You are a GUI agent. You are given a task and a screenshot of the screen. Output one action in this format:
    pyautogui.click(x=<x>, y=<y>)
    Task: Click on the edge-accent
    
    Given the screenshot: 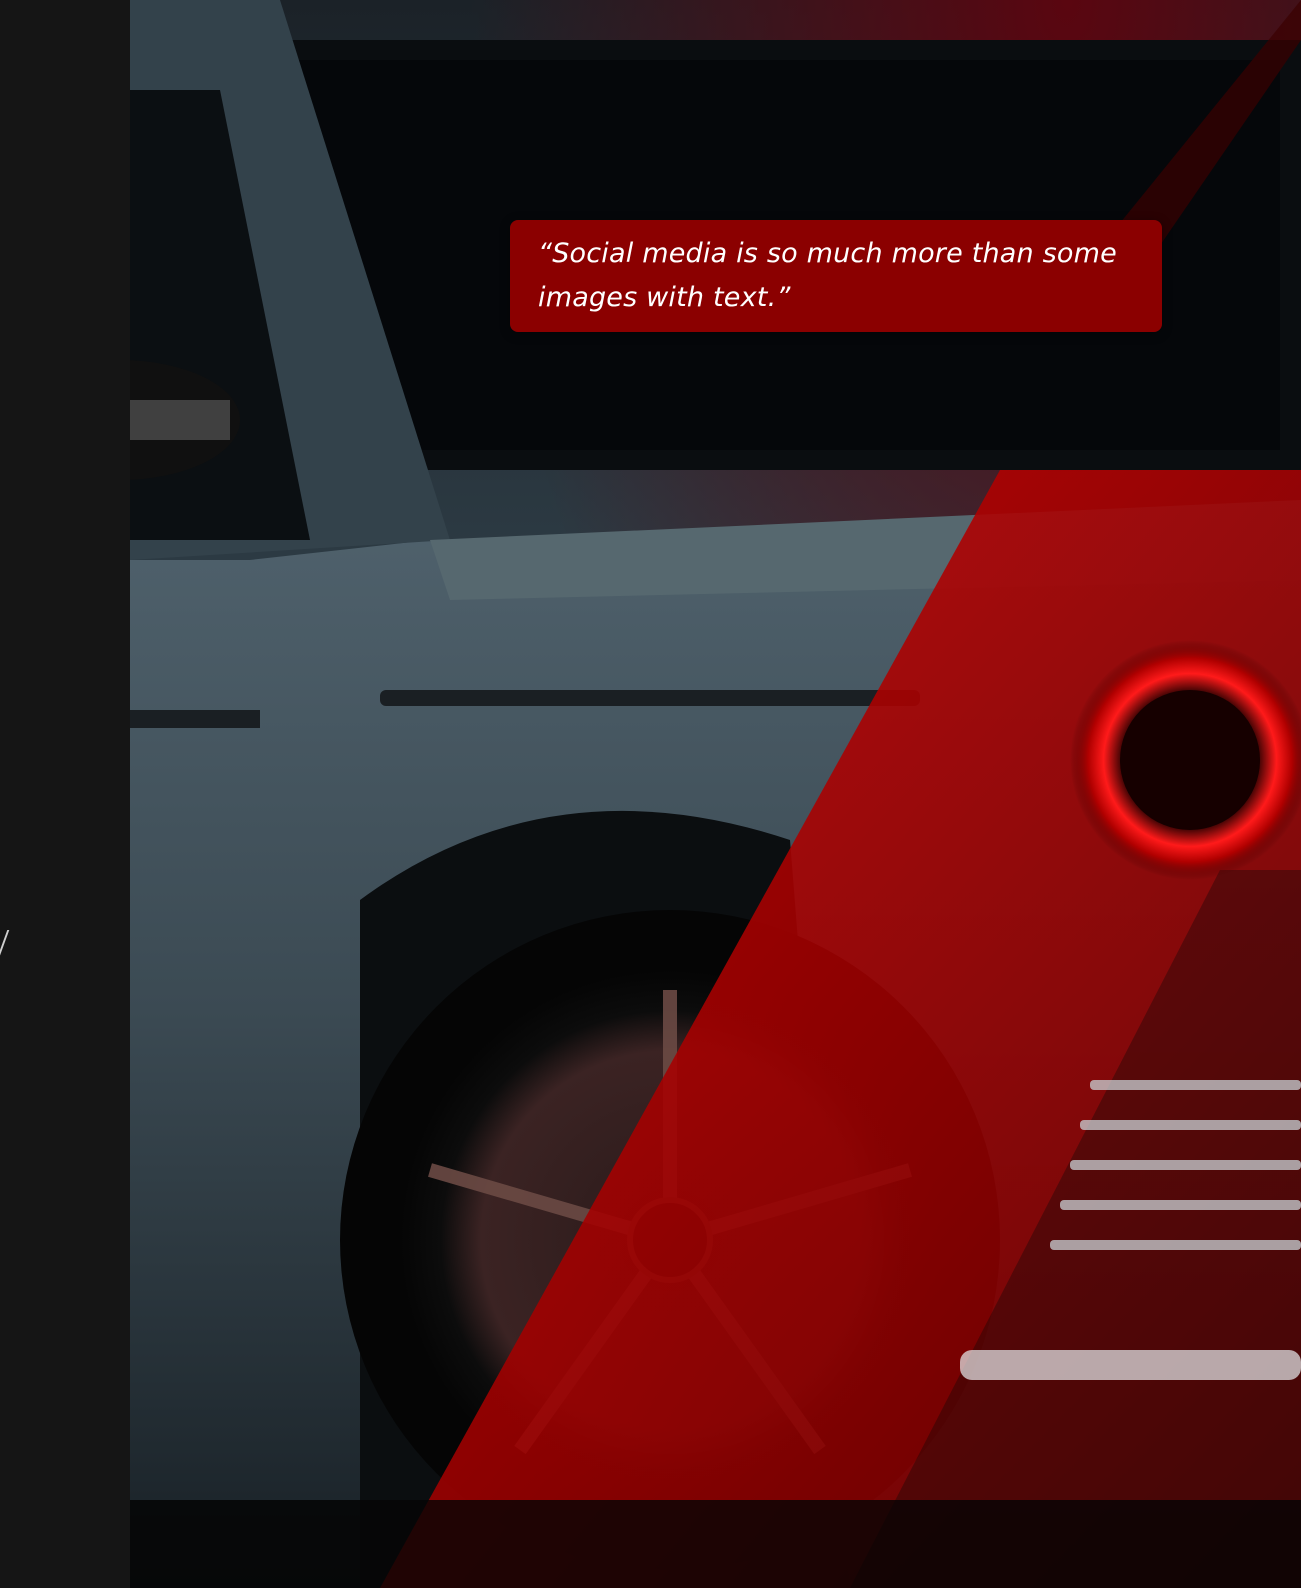 What is the action you would take?
    pyautogui.click(x=8, y=950)
    